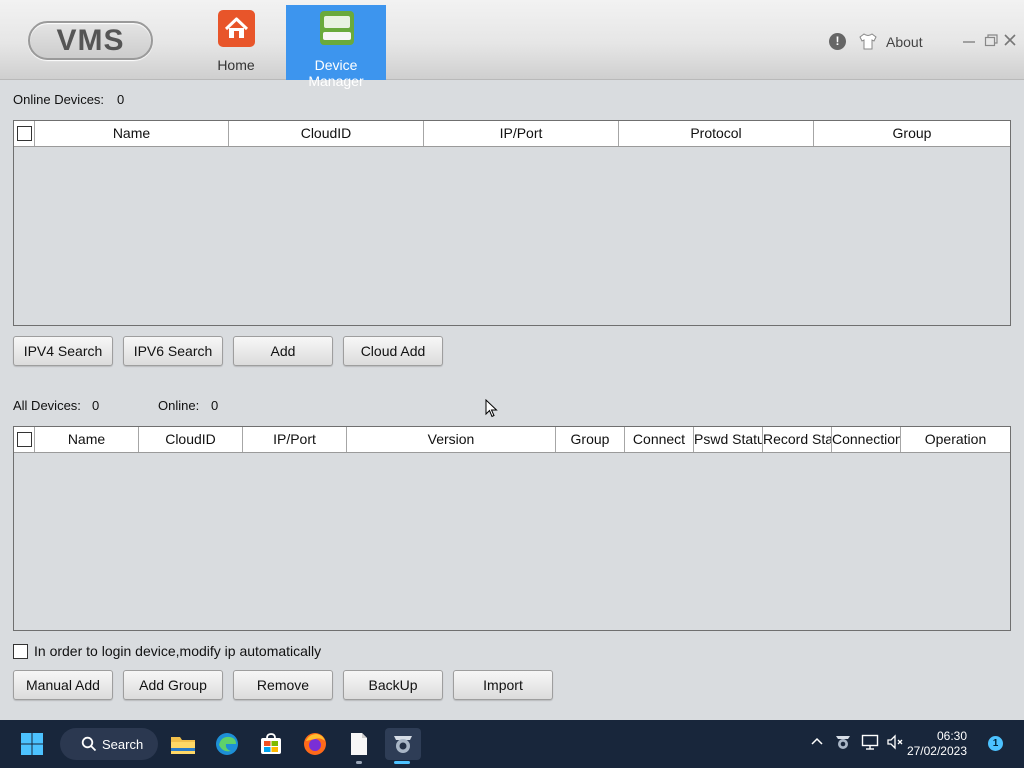  I want to click on vms-logo: VMS, so click(90, 40).